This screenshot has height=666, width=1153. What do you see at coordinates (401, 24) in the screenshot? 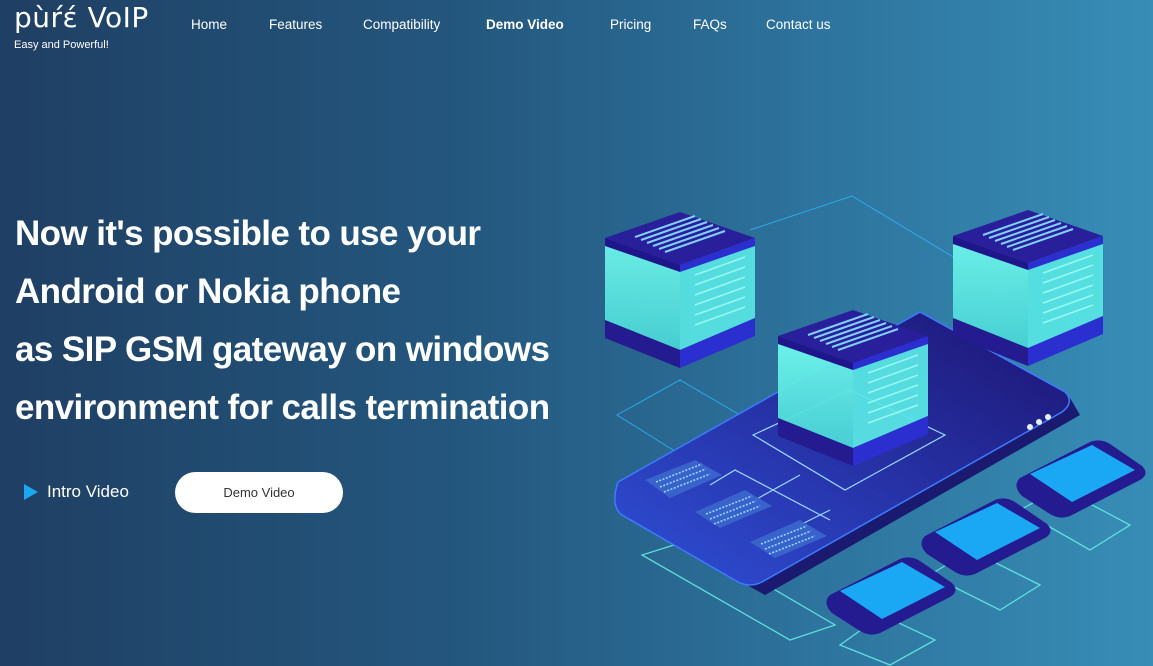
I see `nav-compatibility: Compatibility` at bounding box center [401, 24].